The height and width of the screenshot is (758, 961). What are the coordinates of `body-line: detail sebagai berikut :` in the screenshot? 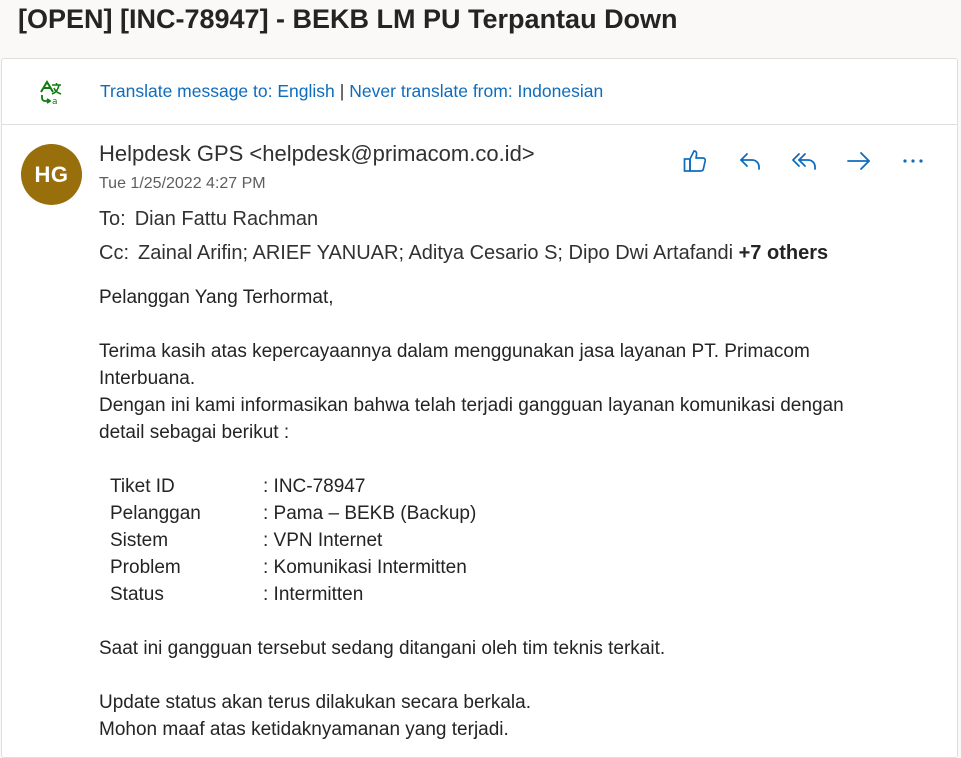 It's located at (194, 432).